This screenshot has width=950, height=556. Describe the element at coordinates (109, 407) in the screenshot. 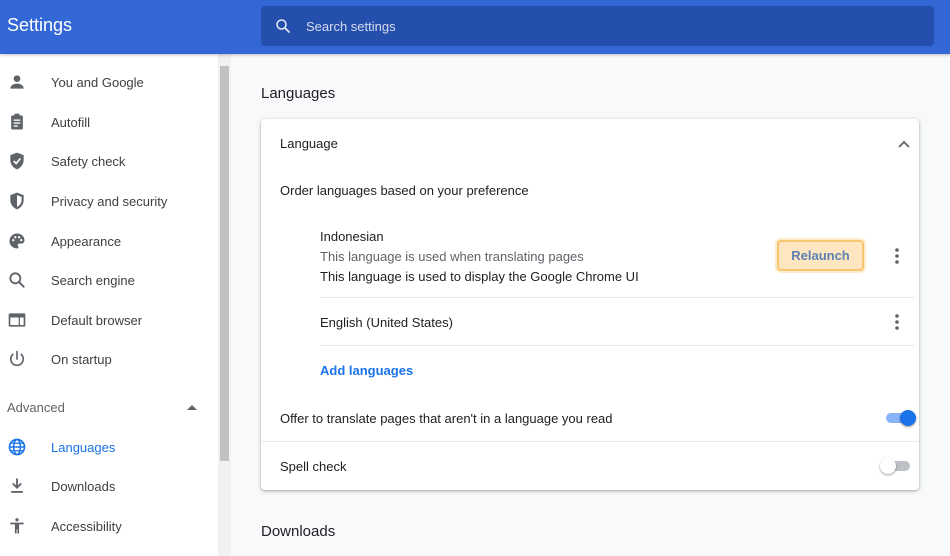

I see `advanced-section-toggle: Advanced` at that location.